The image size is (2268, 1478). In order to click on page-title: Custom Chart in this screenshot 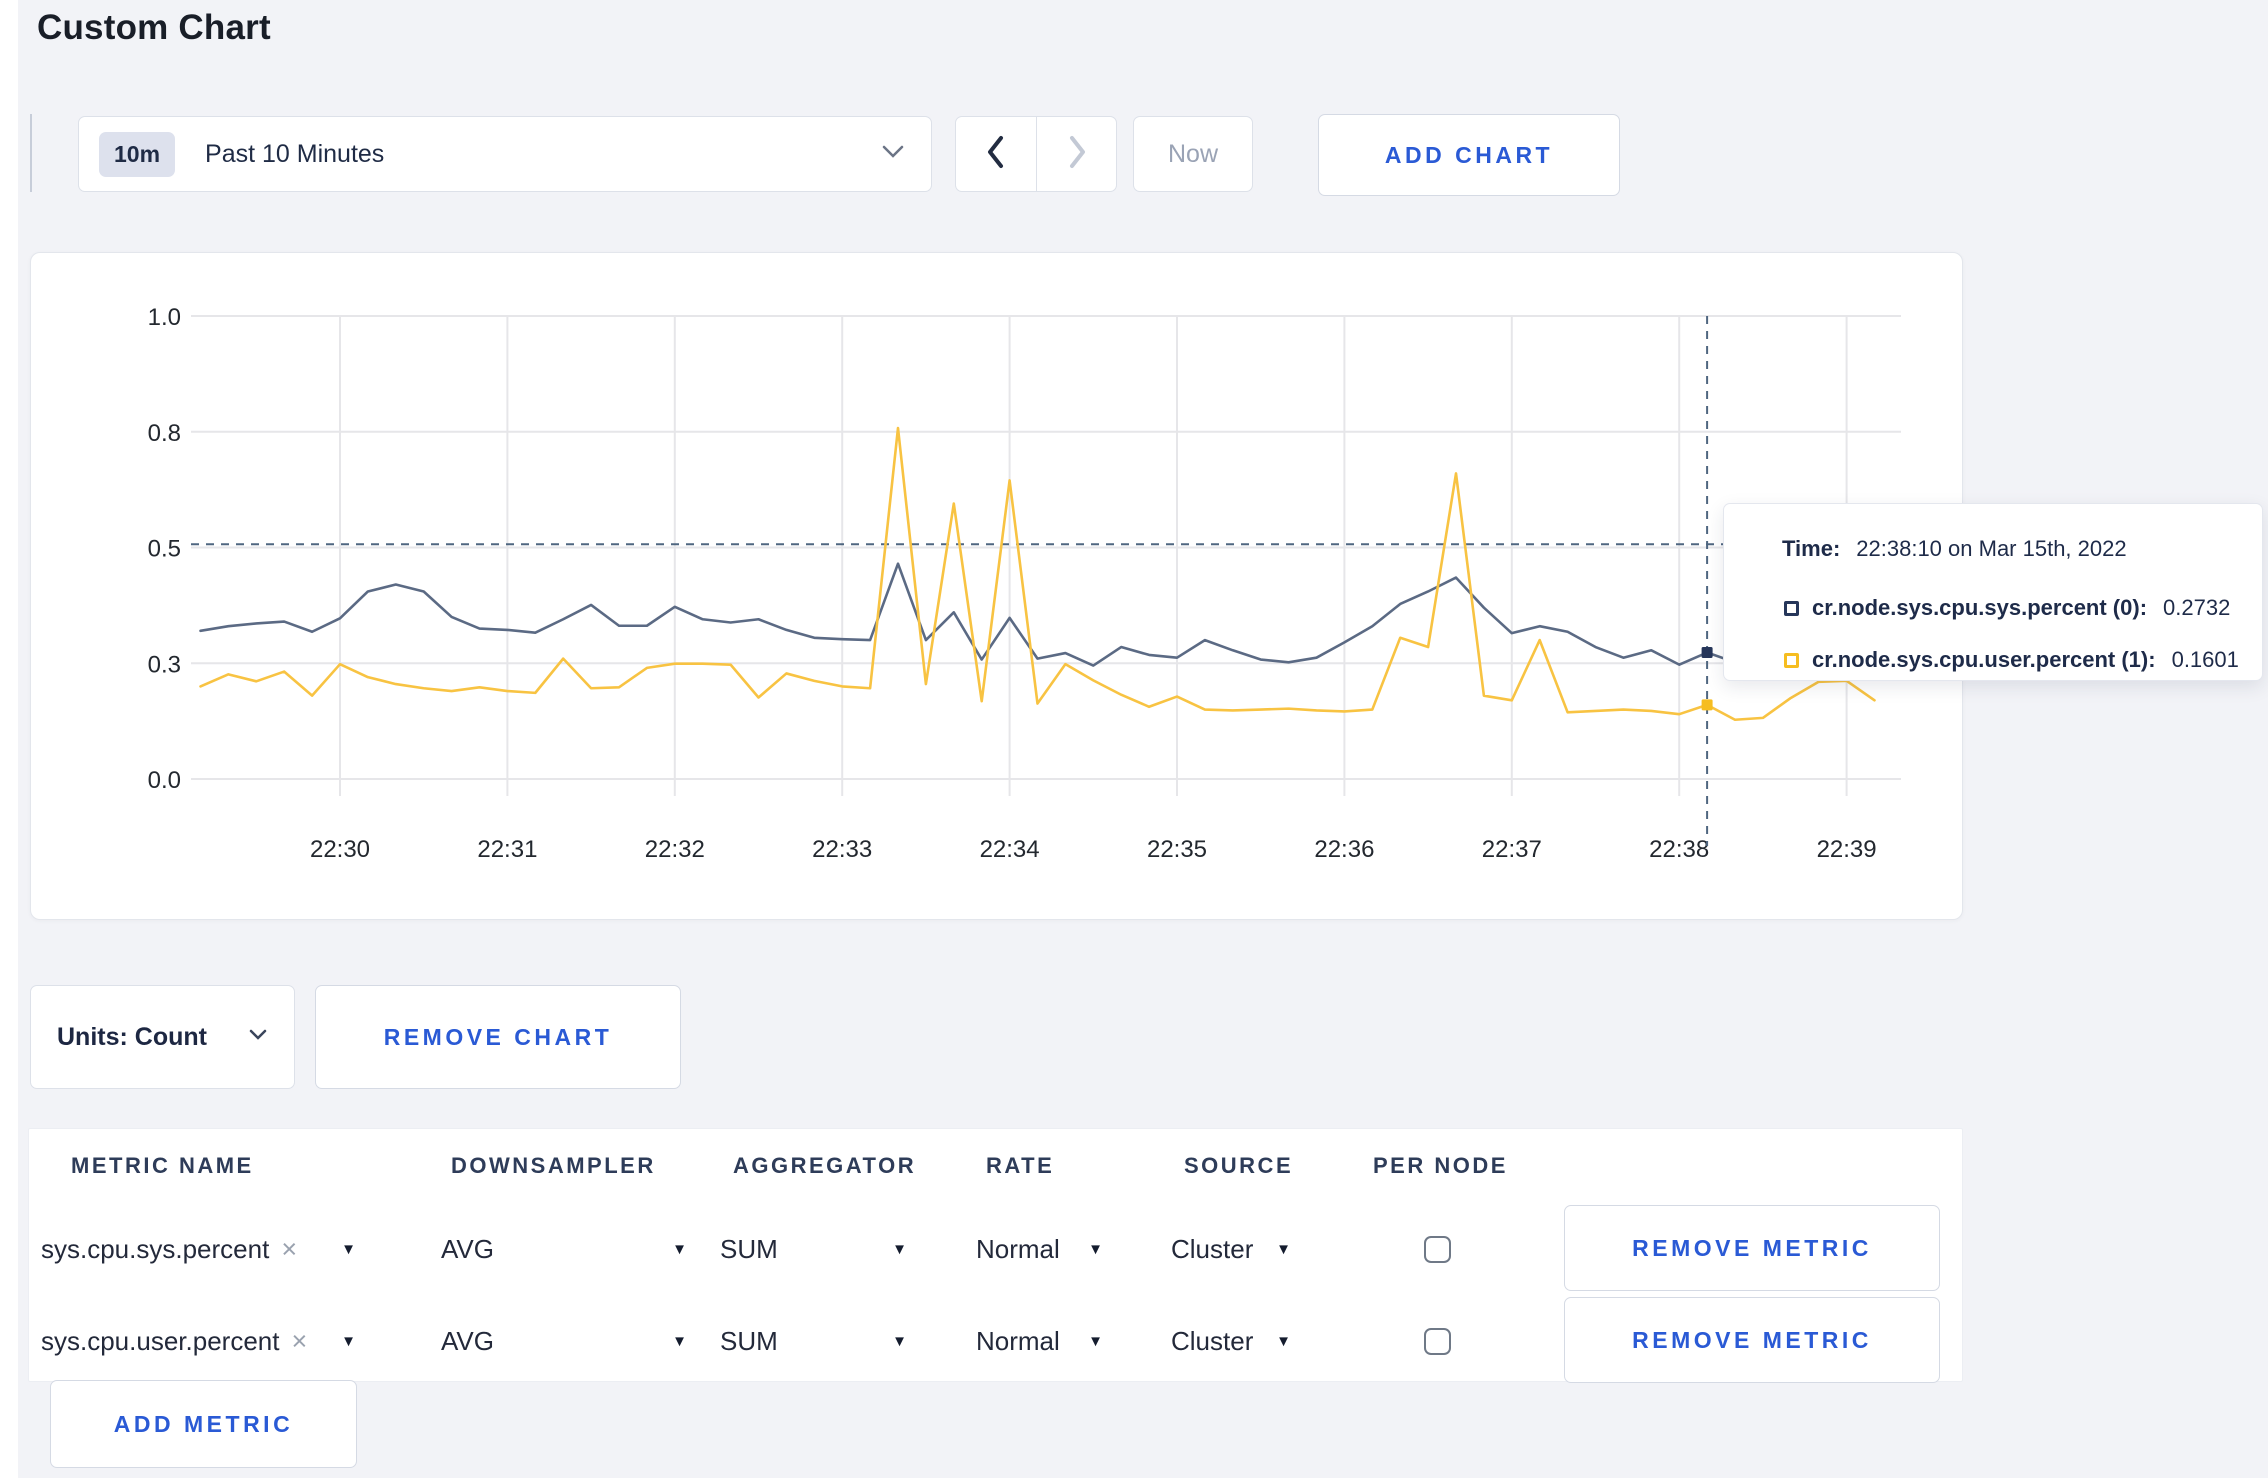, I will do `click(154, 27)`.